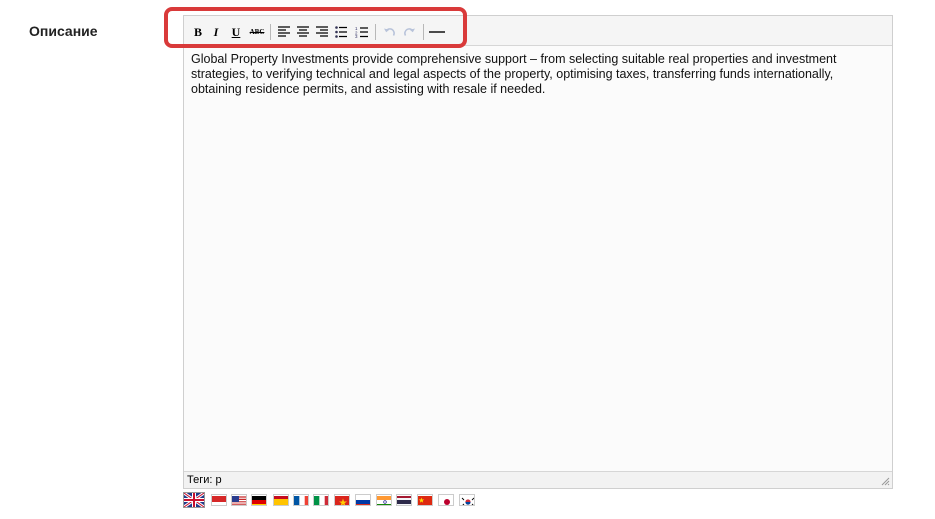  What do you see at coordinates (425, 500) in the screenshot?
I see `flag-cn-icon` at bounding box center [425, 500].